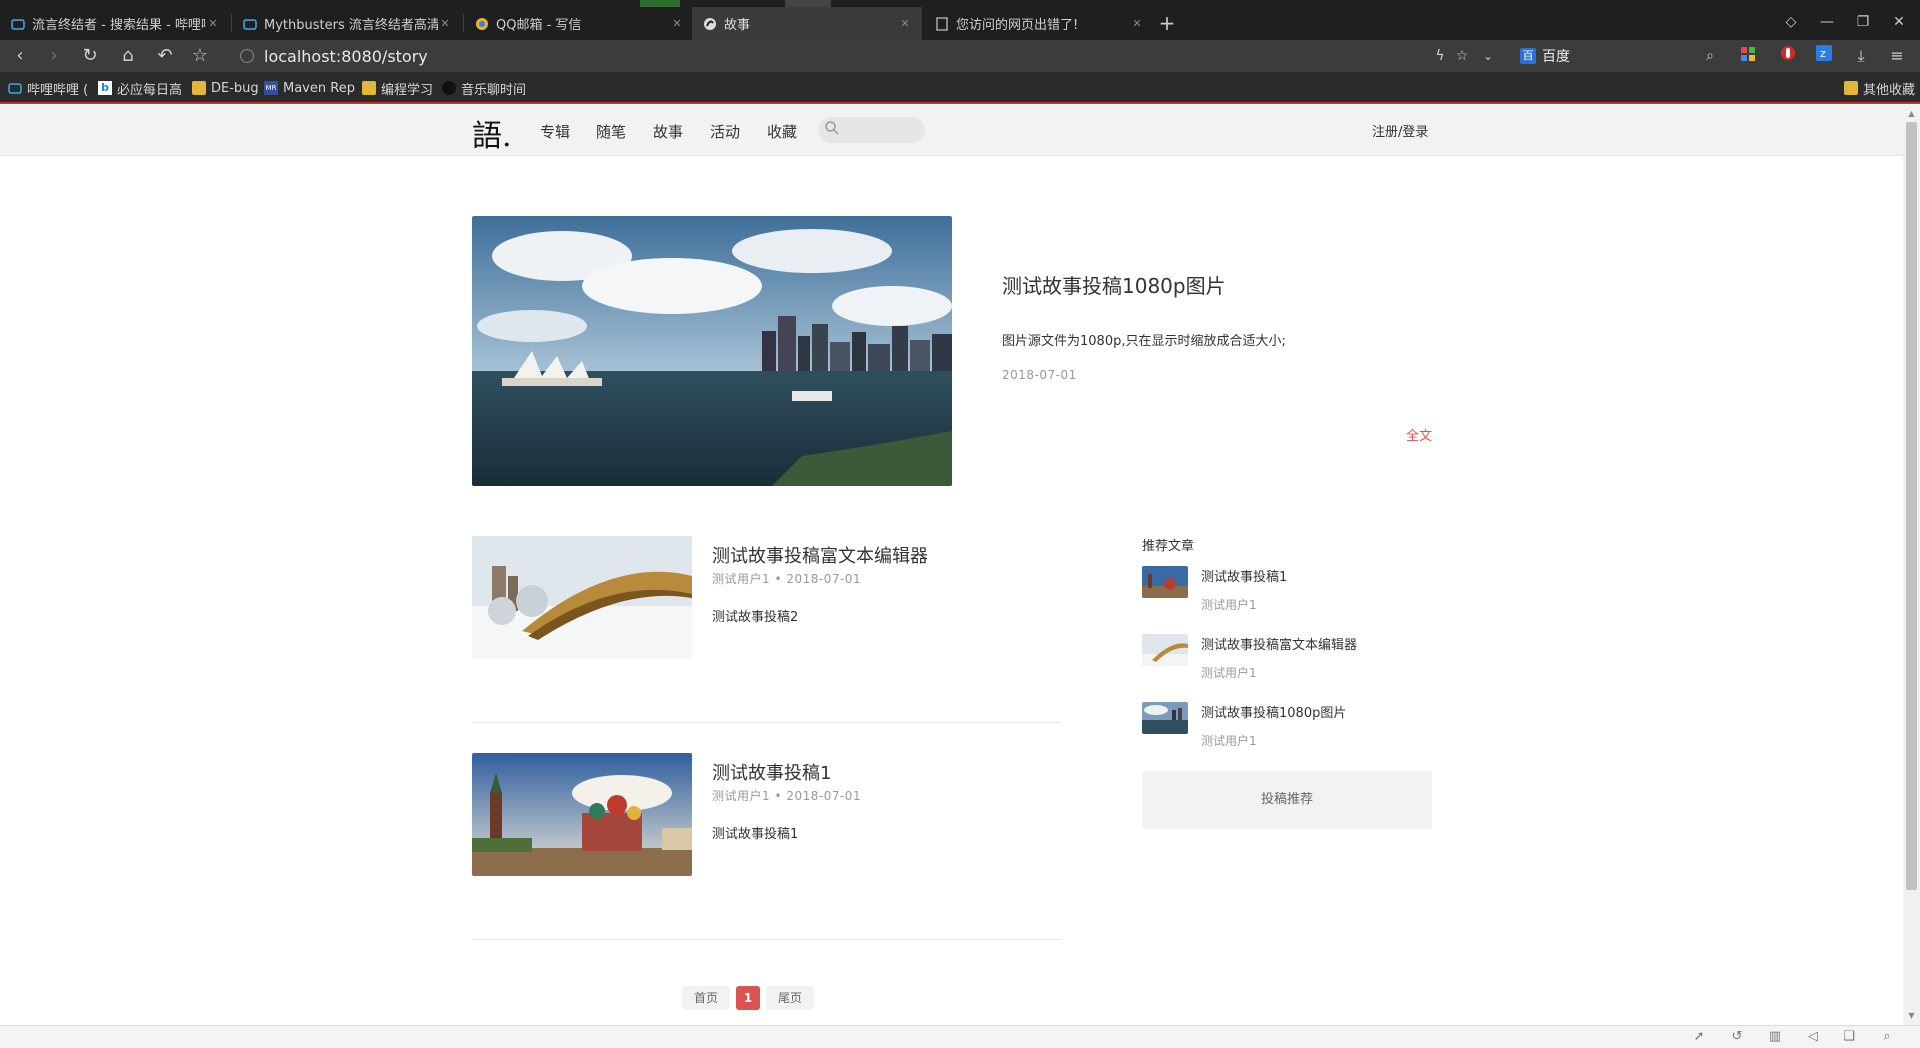  I want to click on browser-tab: 流言终结者 - 搜索结果 - 哔哩哔 ✕, so click(115, 23).